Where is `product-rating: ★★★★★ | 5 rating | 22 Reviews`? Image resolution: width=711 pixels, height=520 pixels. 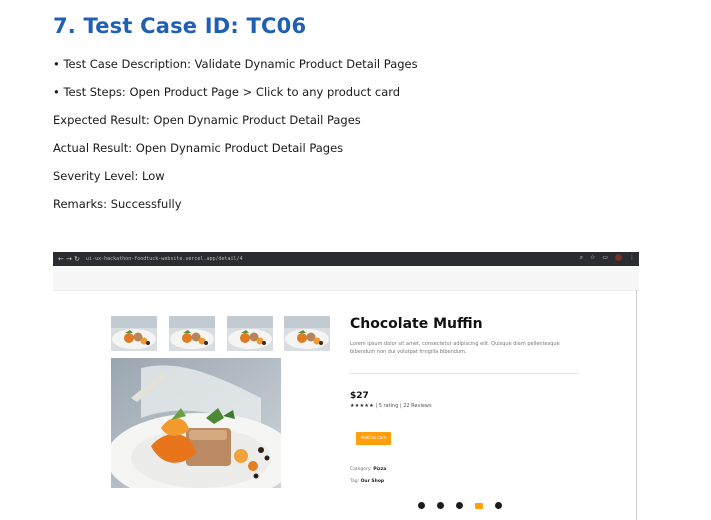
product-rating: ★★★★★ | 5 rating | 22 Reviews is located at coordinates (391, 406).